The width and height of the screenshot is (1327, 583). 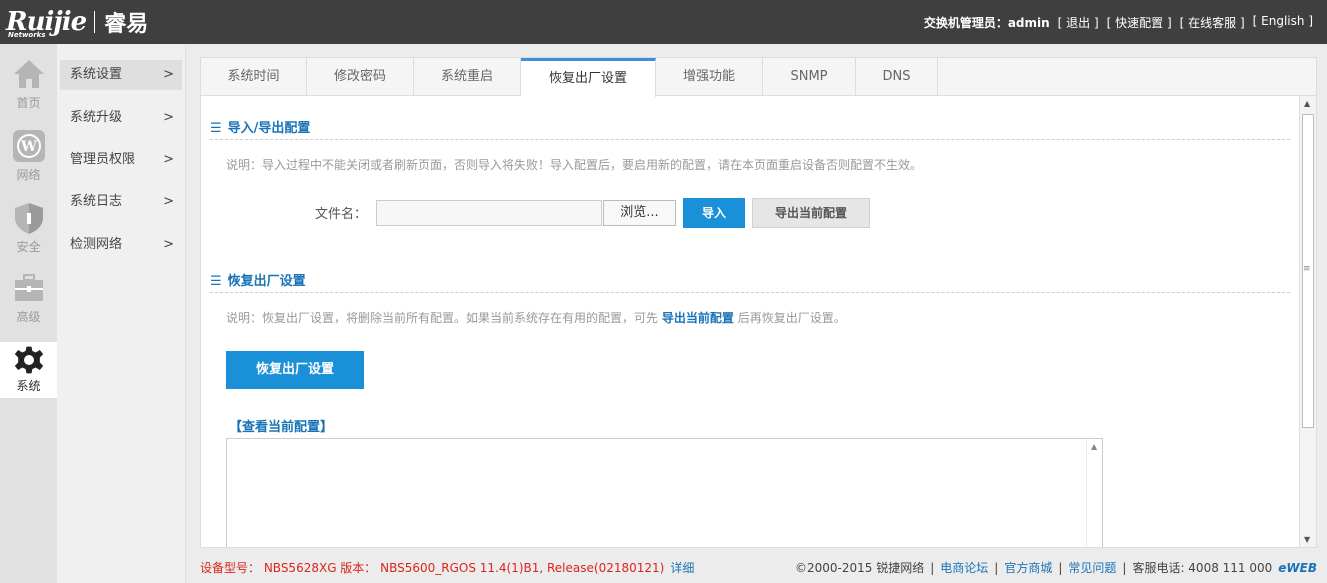 What do you see at coordinates (811, 213) in the screenshot?
I see `export-config-button: 导出当前配置` at bounding box center [811, 213].